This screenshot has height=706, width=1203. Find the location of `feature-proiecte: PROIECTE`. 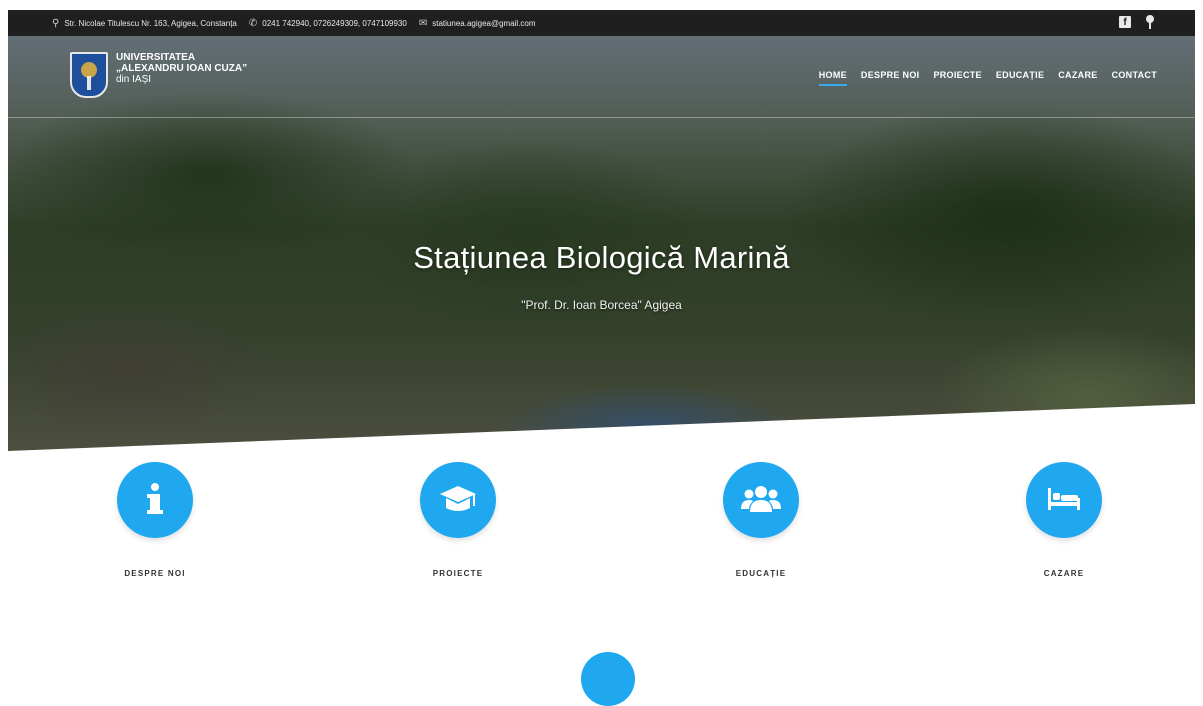

feature-proiecte: PROIECTE is located at coordinates (458, 520).